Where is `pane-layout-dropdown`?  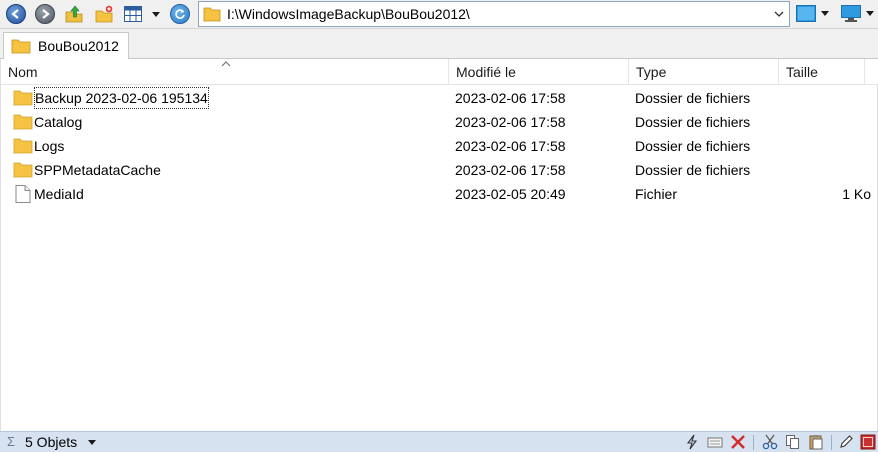 pane-layout-dropdown is located at coordinates (825, 13).